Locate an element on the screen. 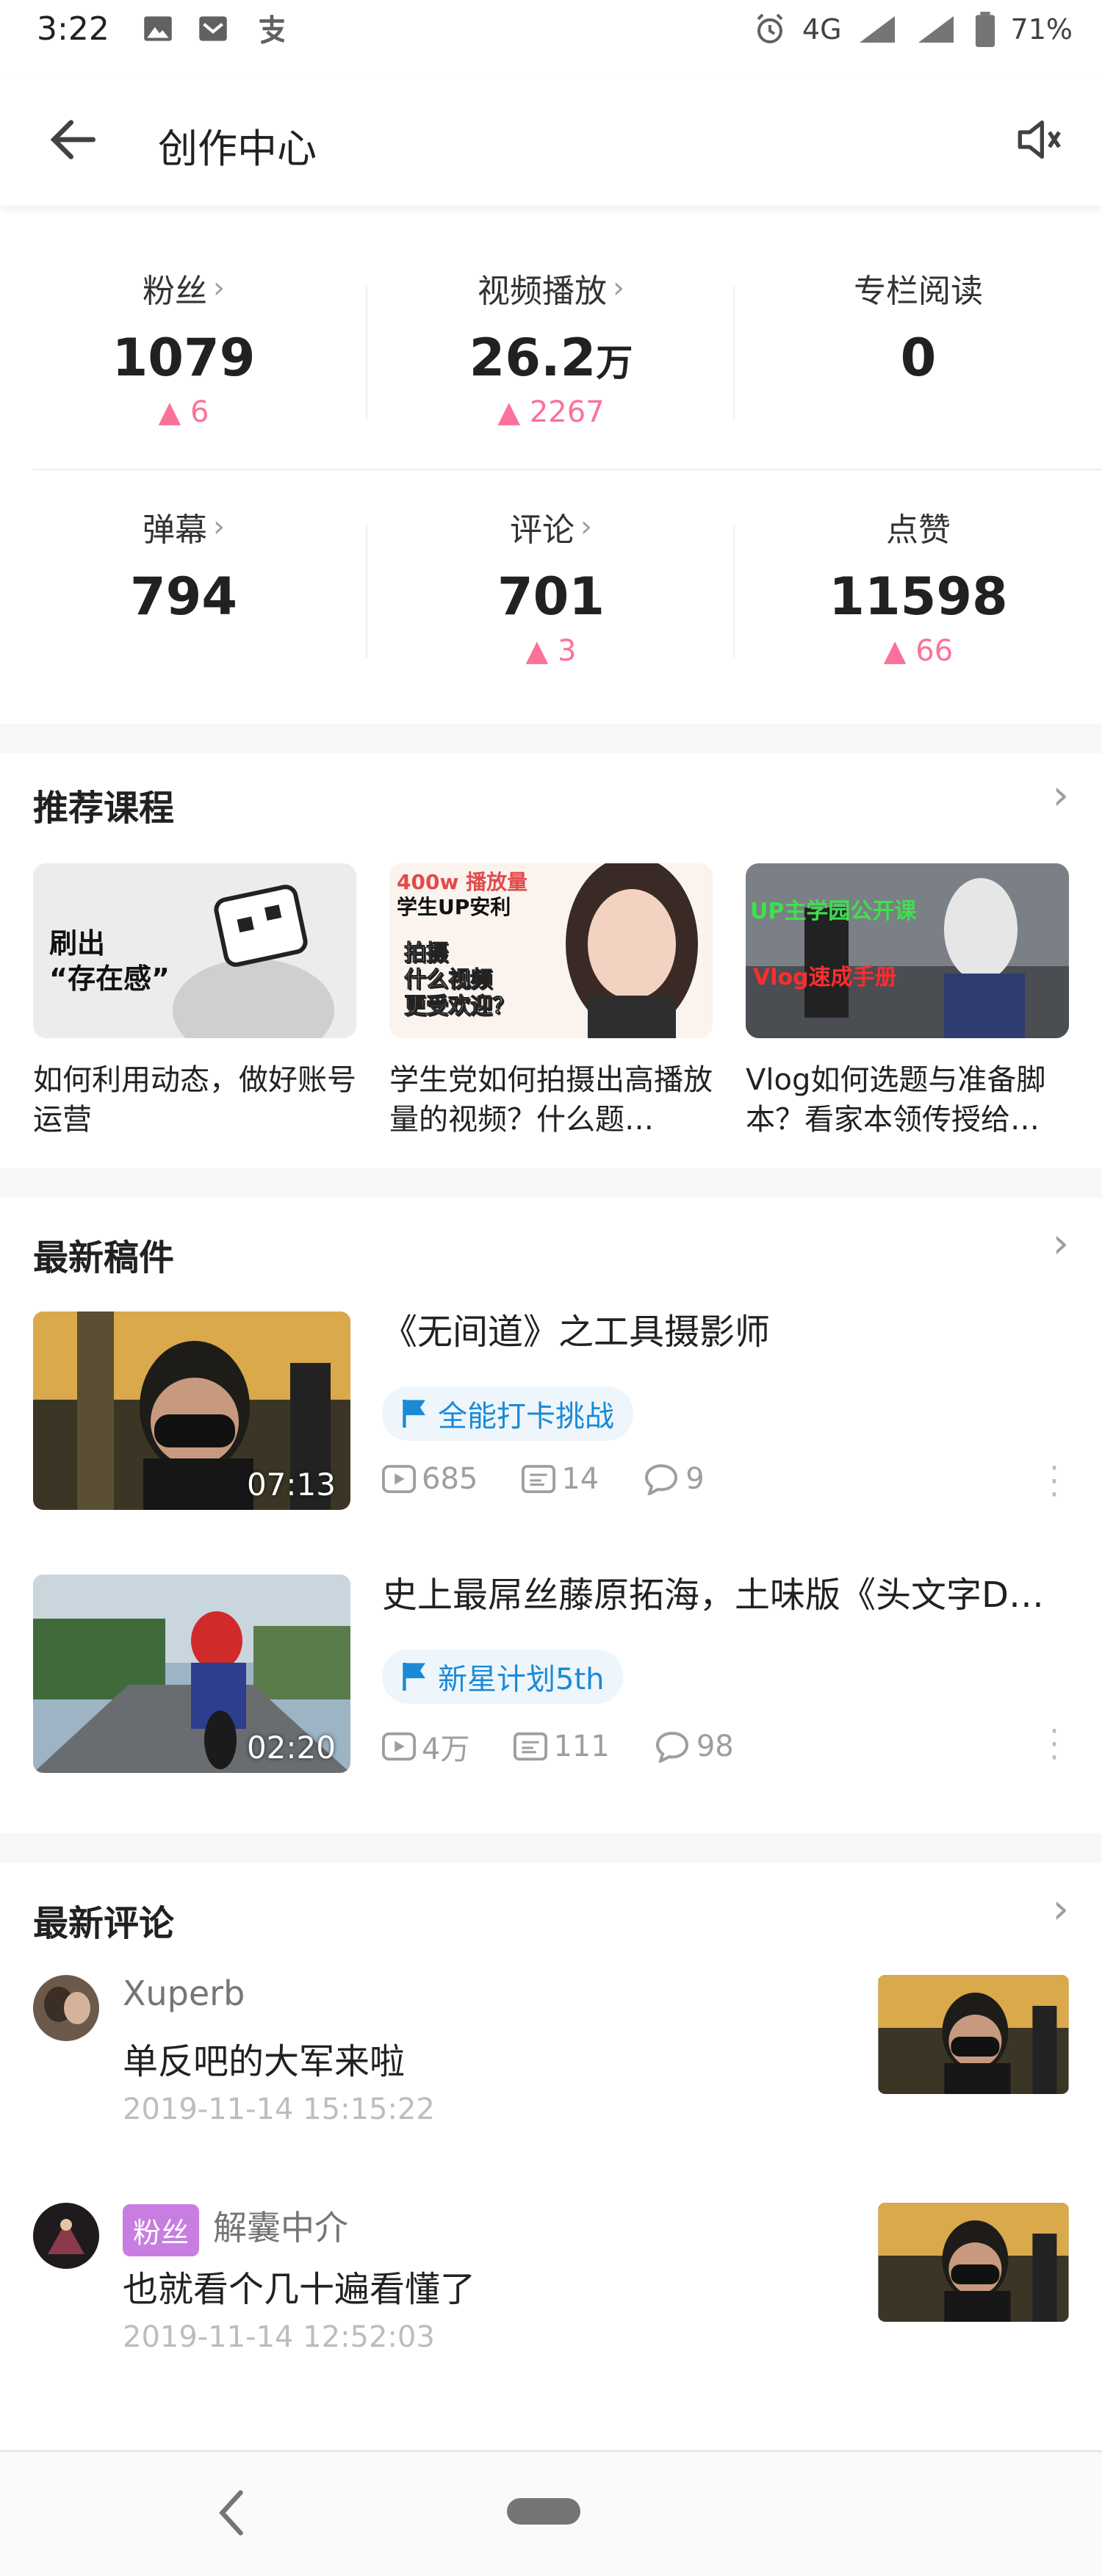 The image size is (1102, 2576). stat-label: 粉丝 › is located at coordinates (183, 288).